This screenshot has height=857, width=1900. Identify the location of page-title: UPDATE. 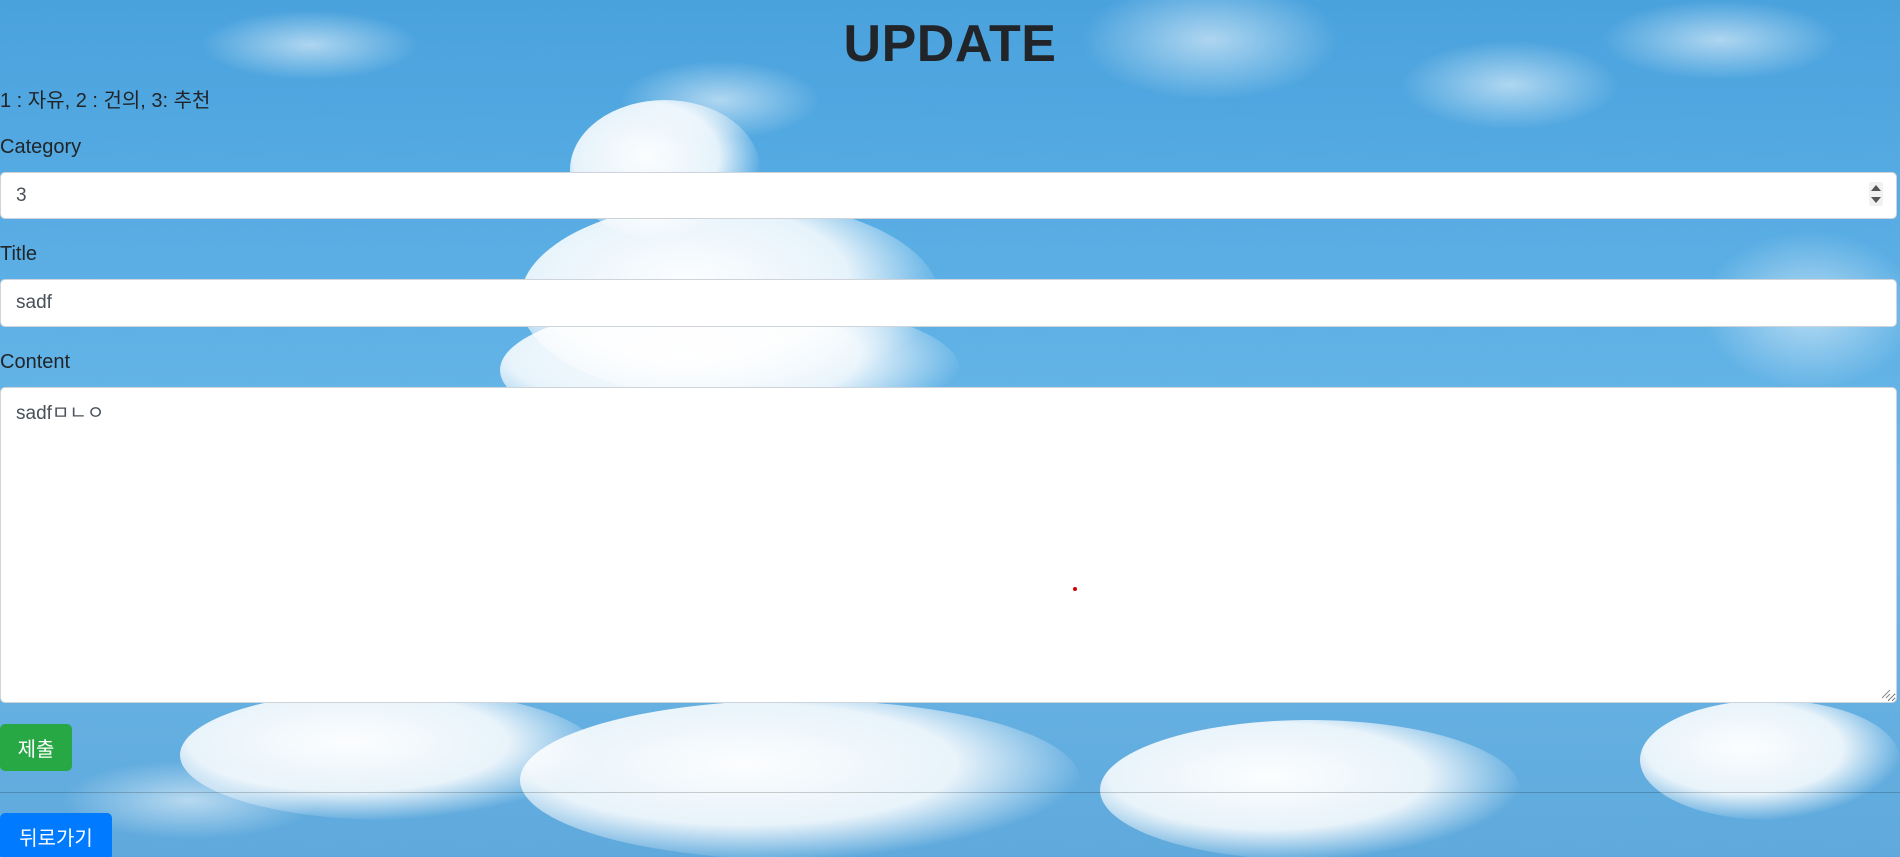
(950, 44).